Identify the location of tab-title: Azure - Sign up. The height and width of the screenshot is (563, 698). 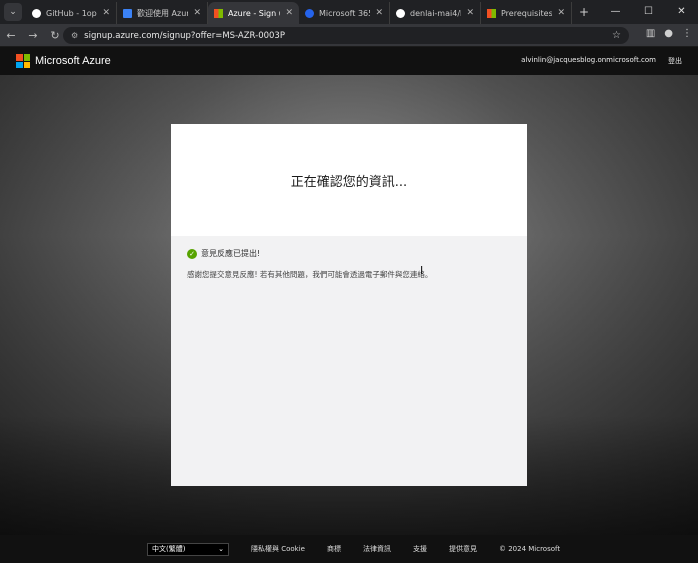
(254, 13).